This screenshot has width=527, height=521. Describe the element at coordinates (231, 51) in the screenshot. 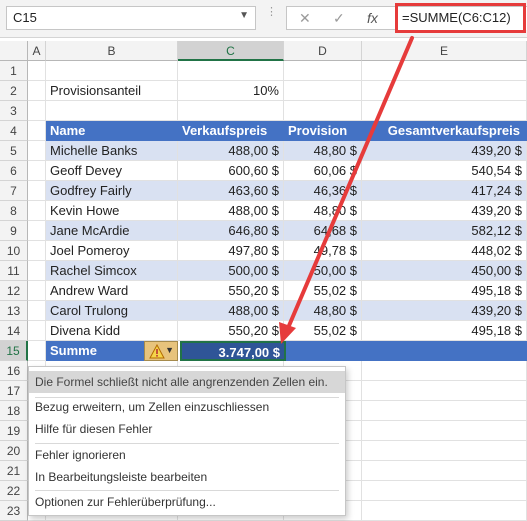

I see `column-header-c: C` at that location.